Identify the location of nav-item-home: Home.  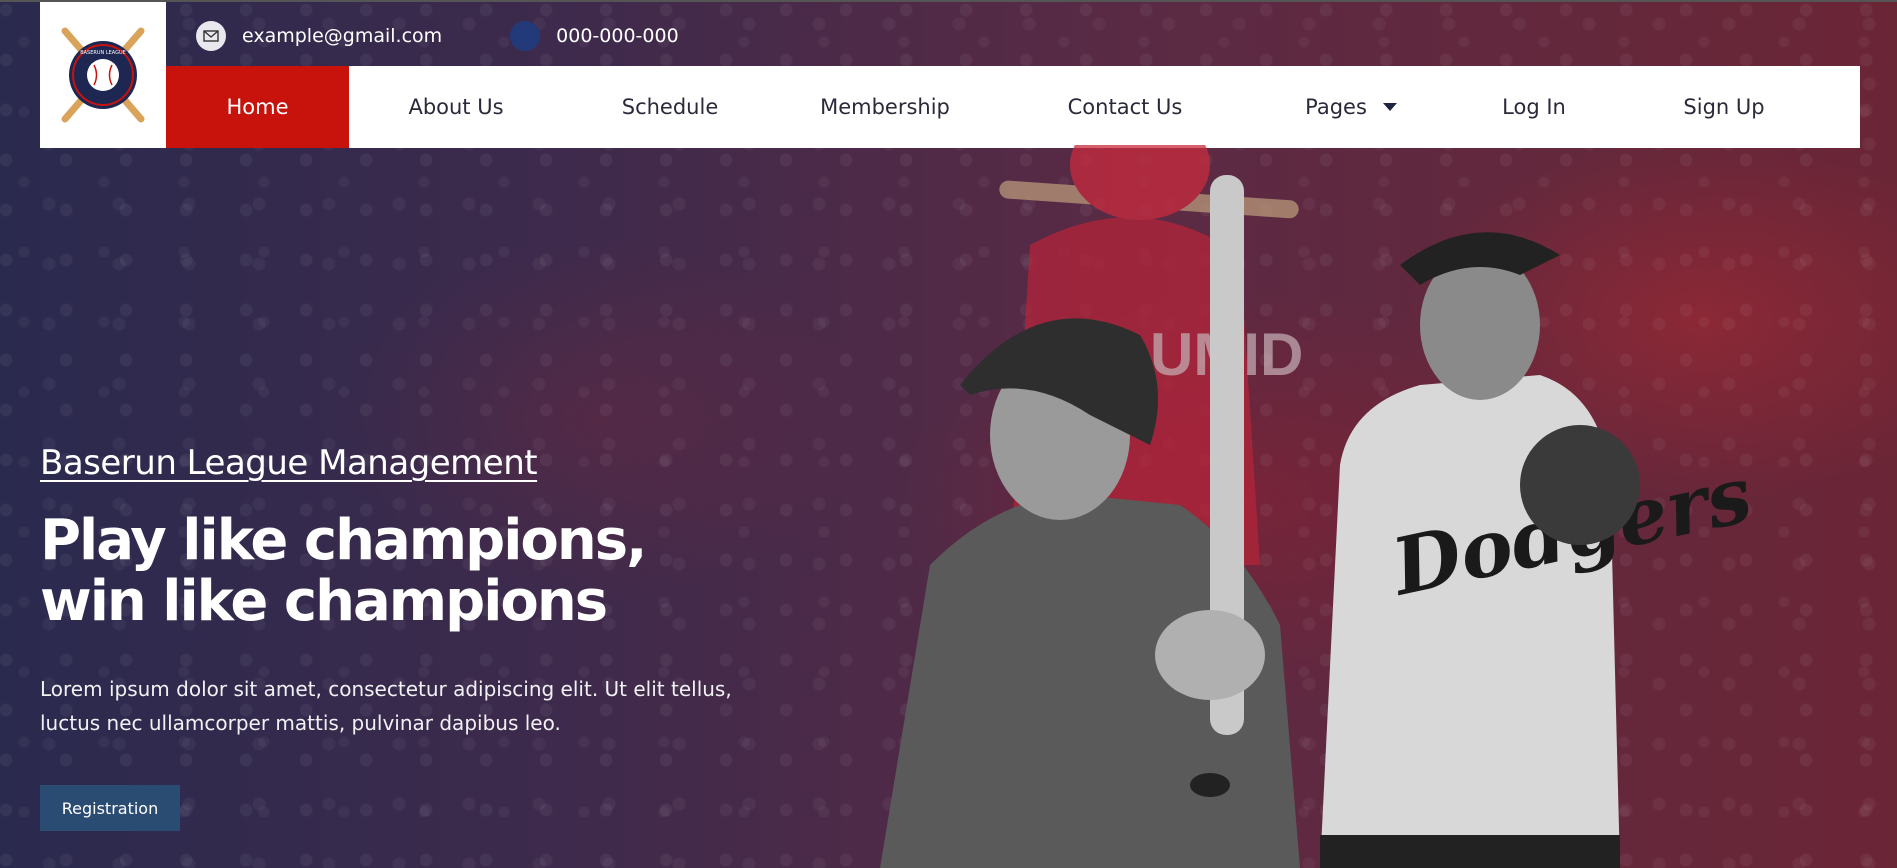
(257, 107).